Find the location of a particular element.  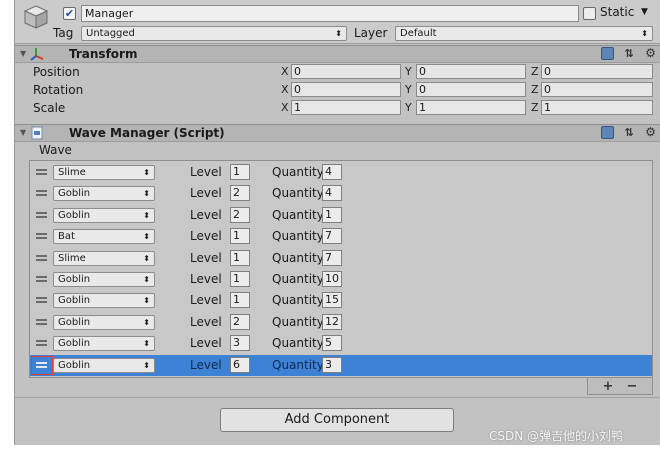

wave-row: Slime ⬍ Level 1 Quantity 4 is located at coordinates (341, 172).